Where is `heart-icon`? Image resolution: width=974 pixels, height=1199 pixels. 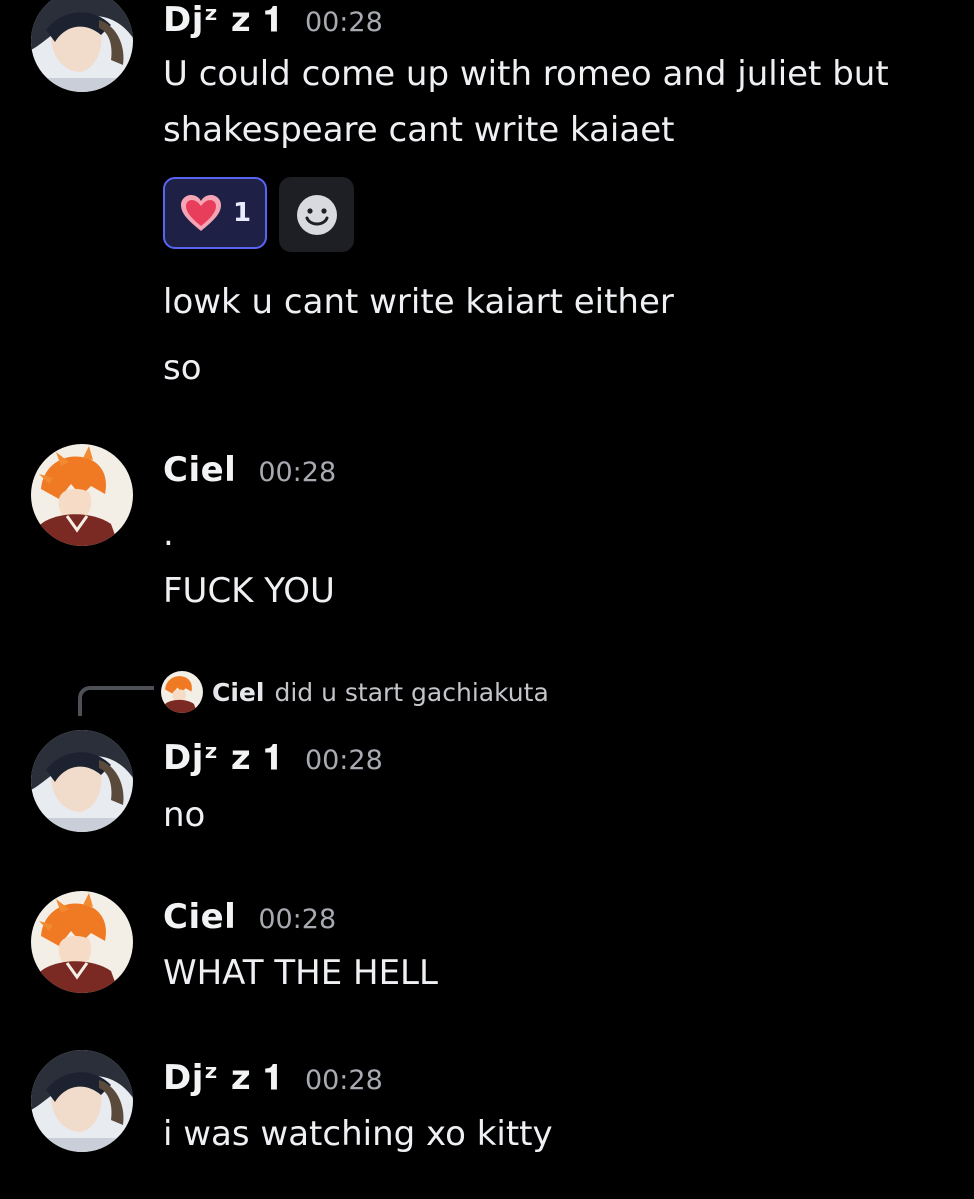 heart-icon is located at coordinates (200, 213).